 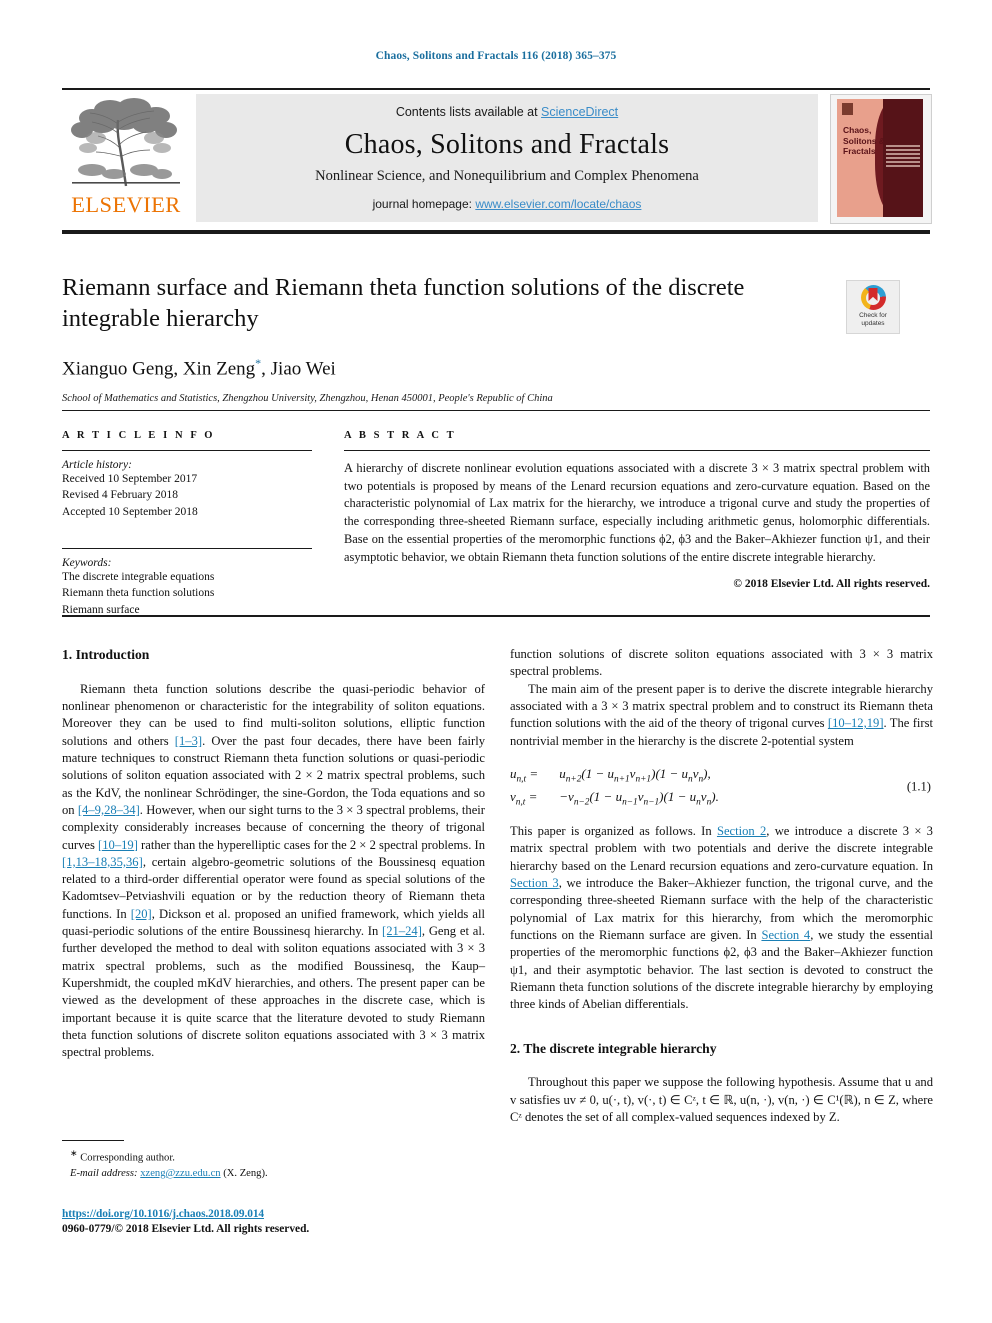 What do you see at coordinates (496, 410) in the screenshot?
I see `title-divider` at bounding box center [496, 410].